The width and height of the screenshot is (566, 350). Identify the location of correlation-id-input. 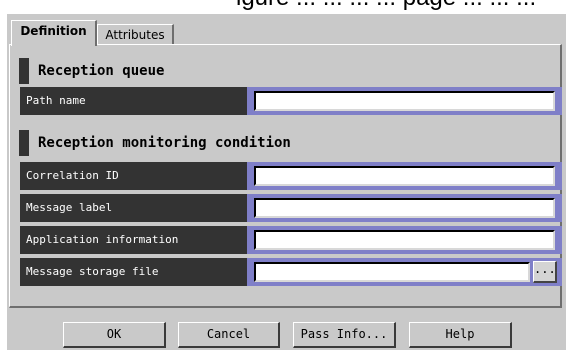
(404, 176).